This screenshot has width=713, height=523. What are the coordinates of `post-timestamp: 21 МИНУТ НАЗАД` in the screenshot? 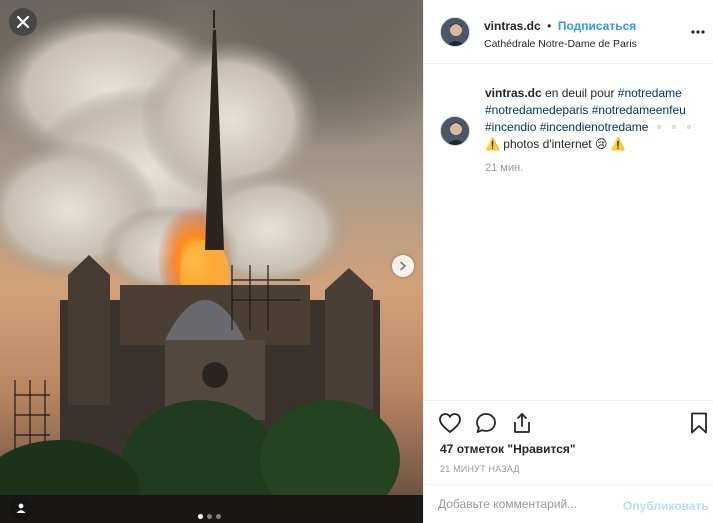 It's located at (480, 469).